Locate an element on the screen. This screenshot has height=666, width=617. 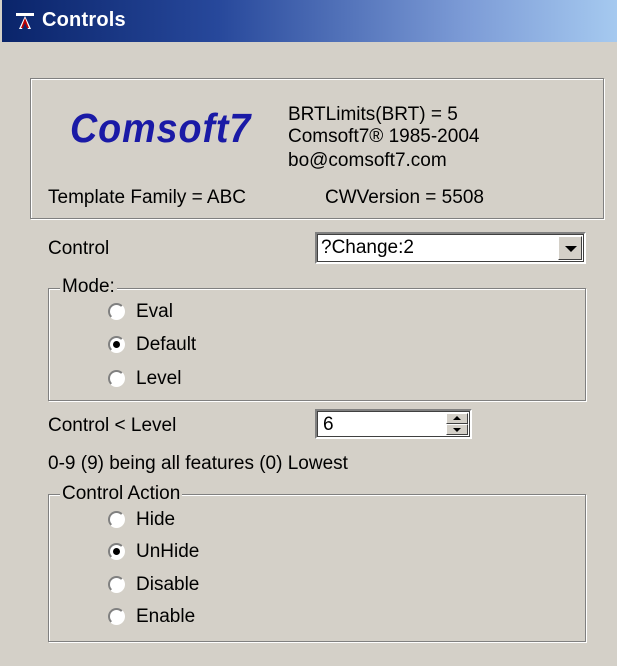
control-dropdown-value: ?Change:2 is located at coordinates (367, 247).